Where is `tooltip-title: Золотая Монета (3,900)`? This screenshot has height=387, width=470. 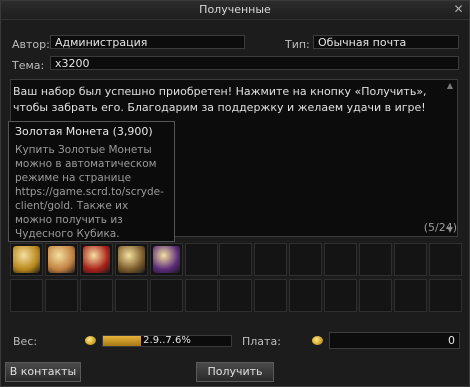 tooltip-title: Золотая Монета (3,900) is located at coordinates (84, 131).